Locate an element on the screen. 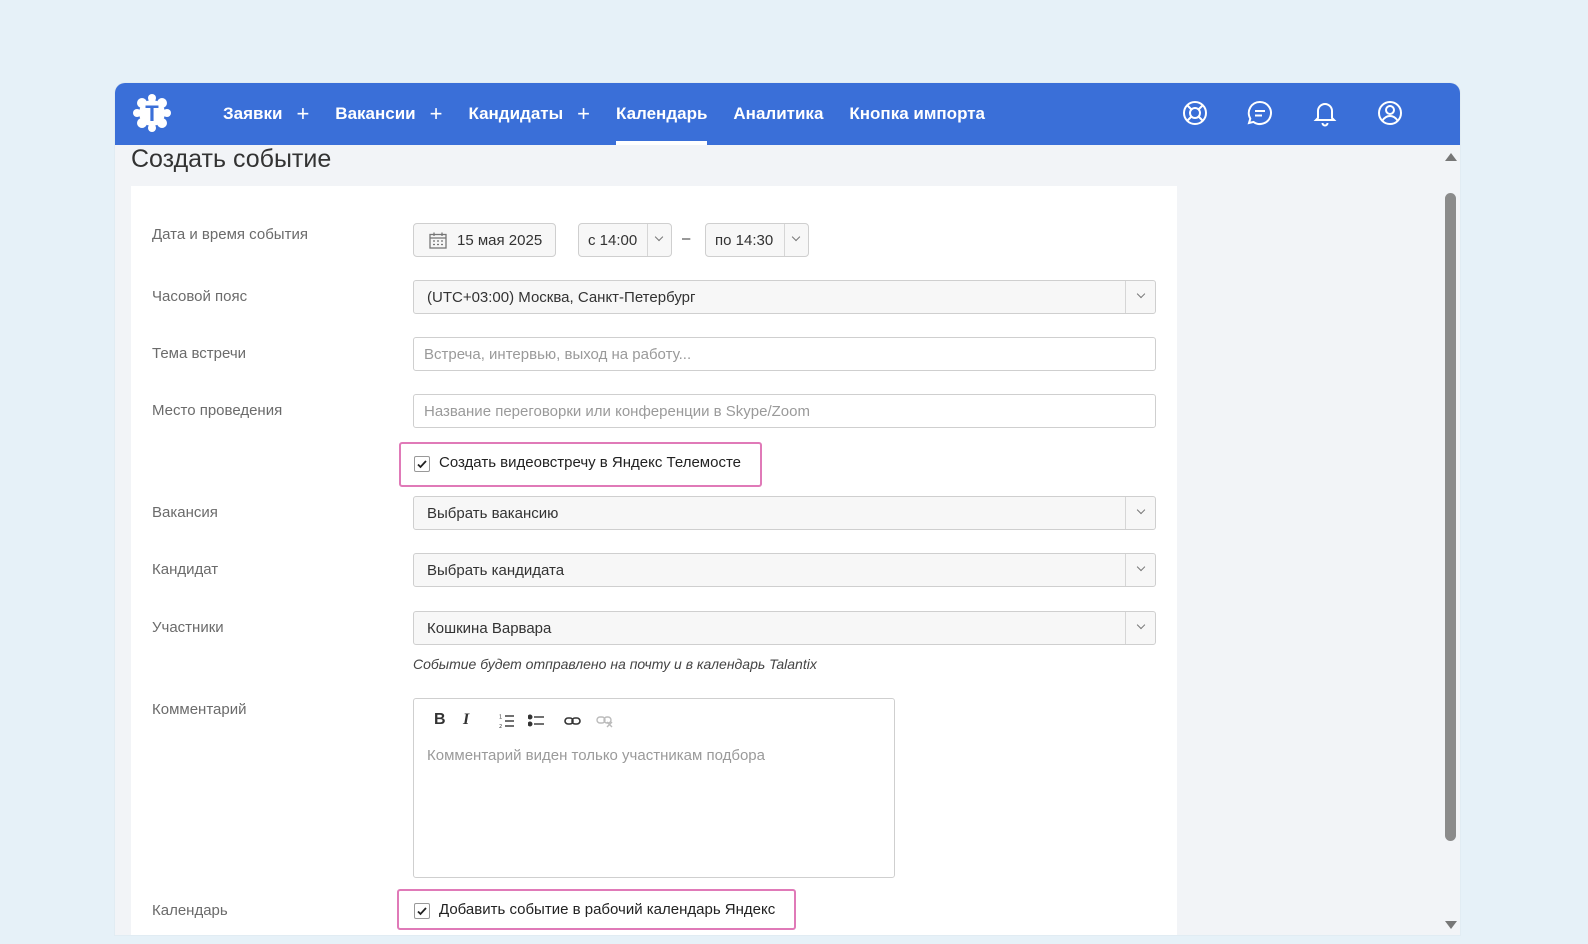  timezone-label: Часовой пояс is located at coordinates (200, 296).